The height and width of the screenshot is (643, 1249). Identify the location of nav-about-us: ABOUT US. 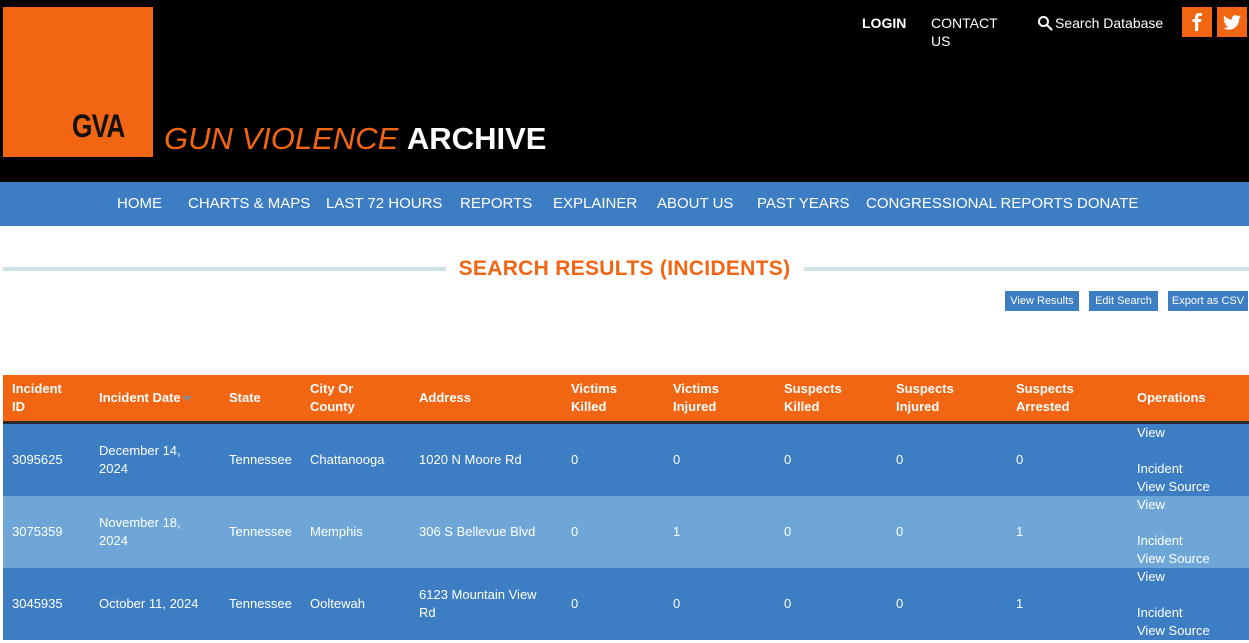
(695, 204).